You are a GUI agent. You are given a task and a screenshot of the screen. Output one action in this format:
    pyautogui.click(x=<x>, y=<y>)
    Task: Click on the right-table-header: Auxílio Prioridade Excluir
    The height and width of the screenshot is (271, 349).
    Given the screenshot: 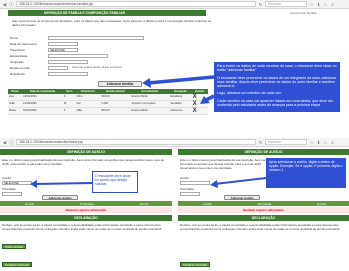 What is the action you would take?
    pyautogui.click(x=263, y=203)
    